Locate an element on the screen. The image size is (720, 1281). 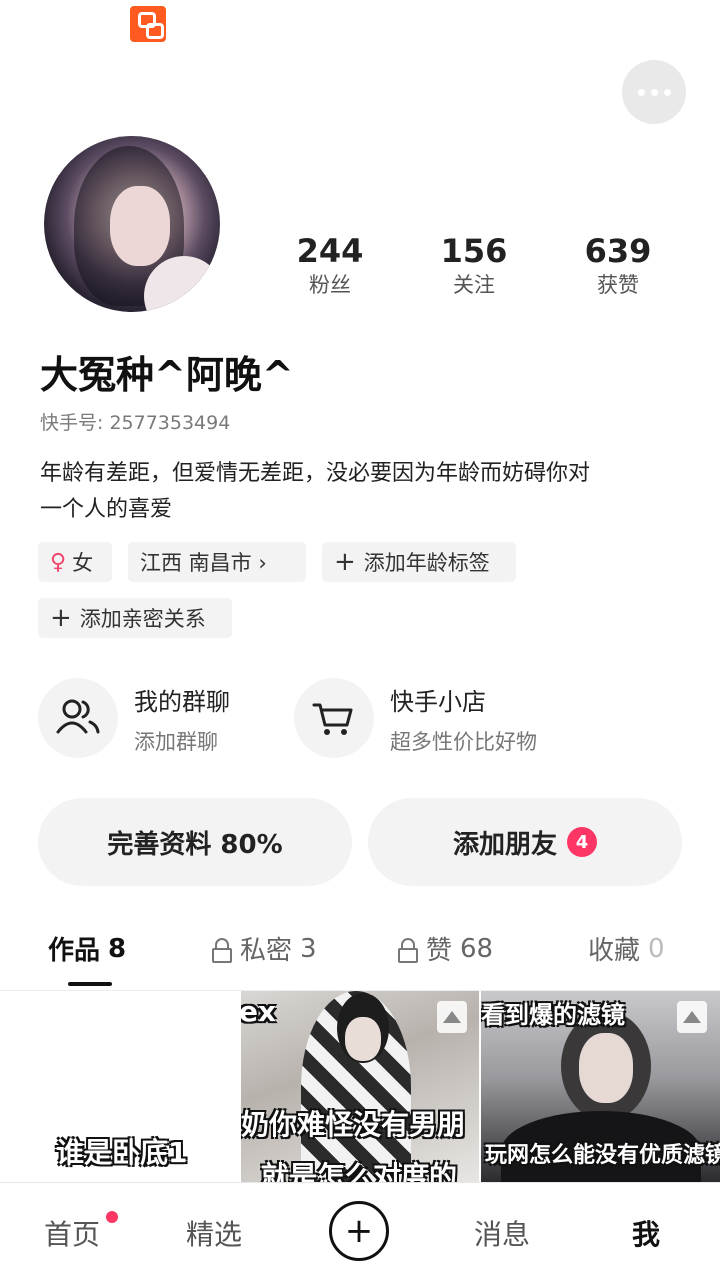
friend-request-badge: 4 is located at coordinates (582, 842).